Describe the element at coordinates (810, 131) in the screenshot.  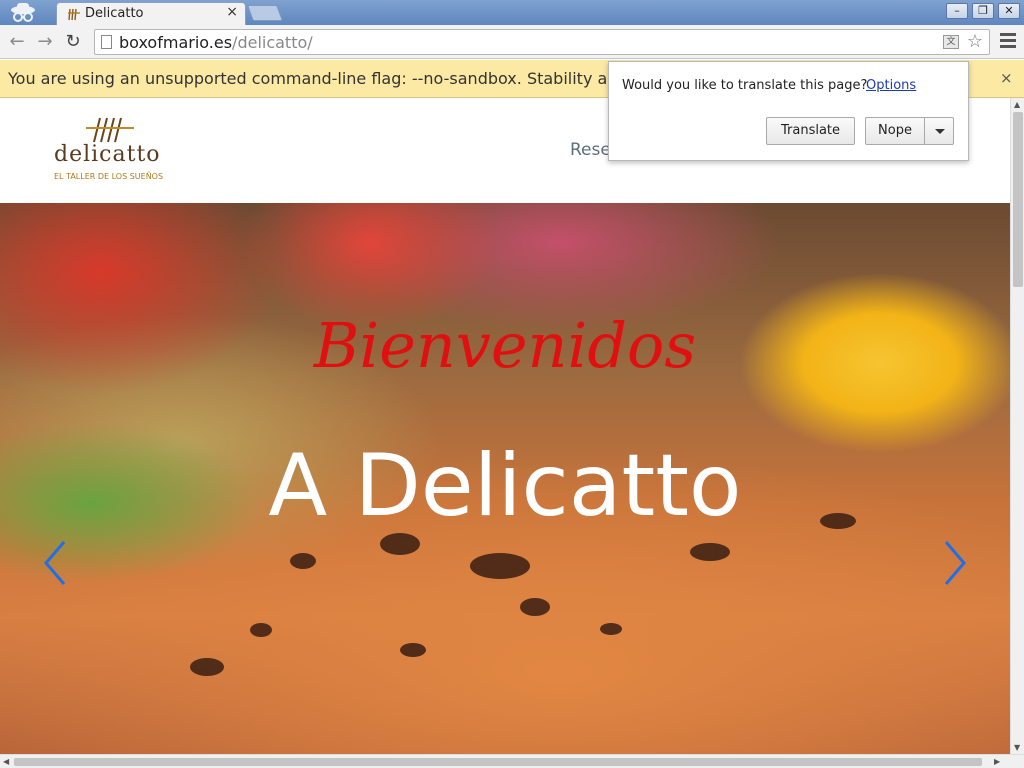
I see `translate-button: Translate` at that location.